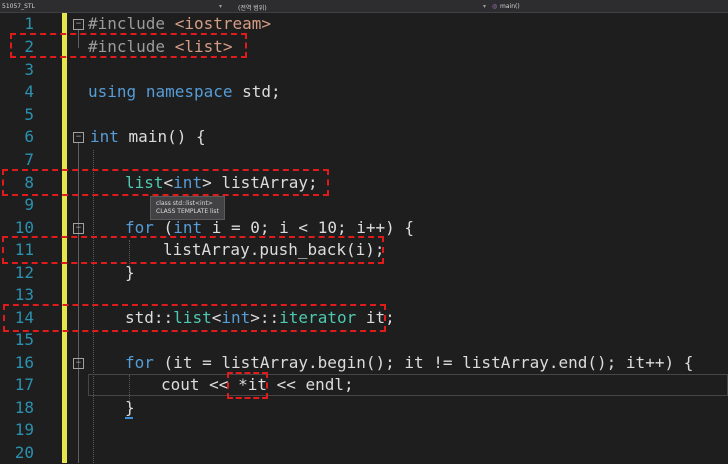 The width and height of the screenshot is (728, 464). I want to click on function-dropdown: main(), so click(510, 6).